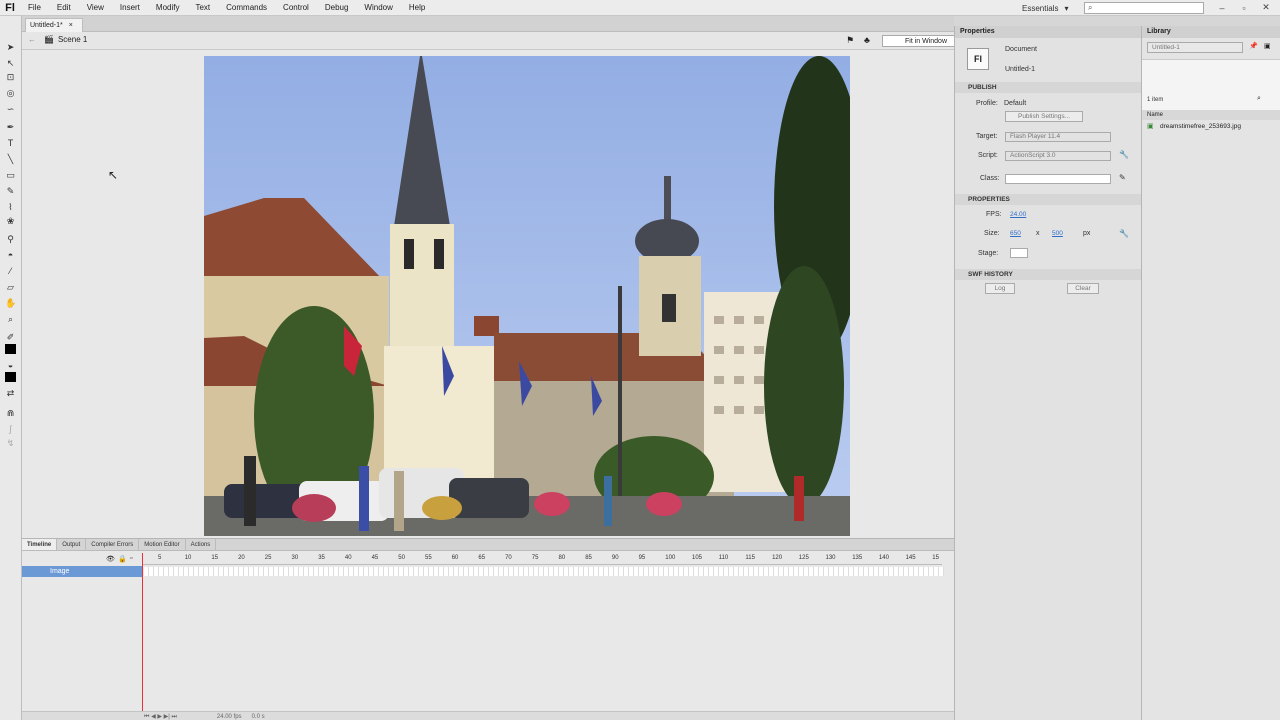 The width and height of the screenshot is (1280, 720). Describe the element at coordinates (337, 8) in the screenshot. I see `menu-debug: Debug` at that location.